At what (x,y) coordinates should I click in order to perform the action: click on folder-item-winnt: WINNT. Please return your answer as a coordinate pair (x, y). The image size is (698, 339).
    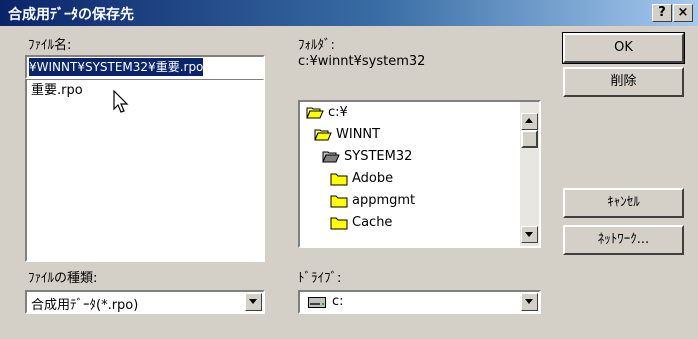
    Looking at the image, I should click on (347, 135).